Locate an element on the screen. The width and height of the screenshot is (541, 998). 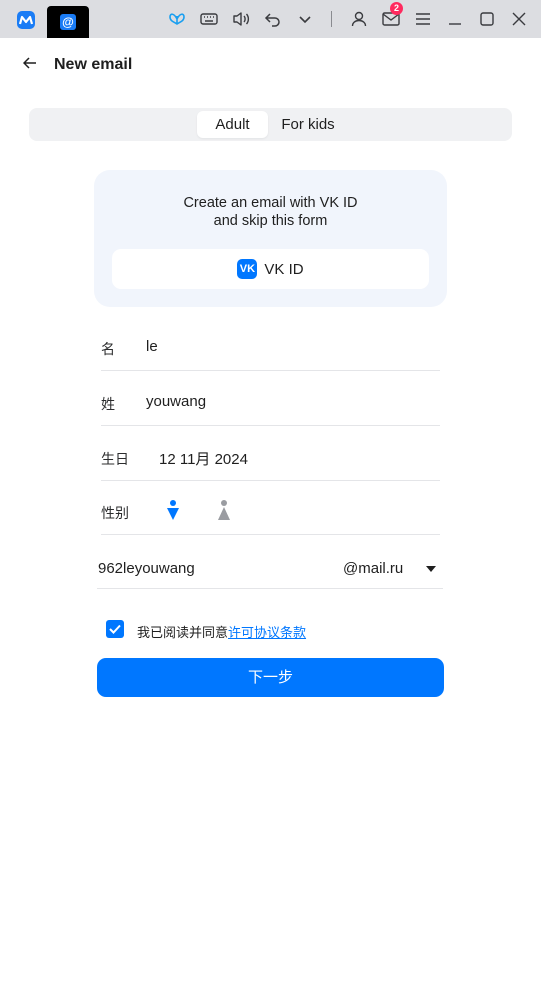
vk-id-button-label: VK ID is located at coordinates (284, 269).